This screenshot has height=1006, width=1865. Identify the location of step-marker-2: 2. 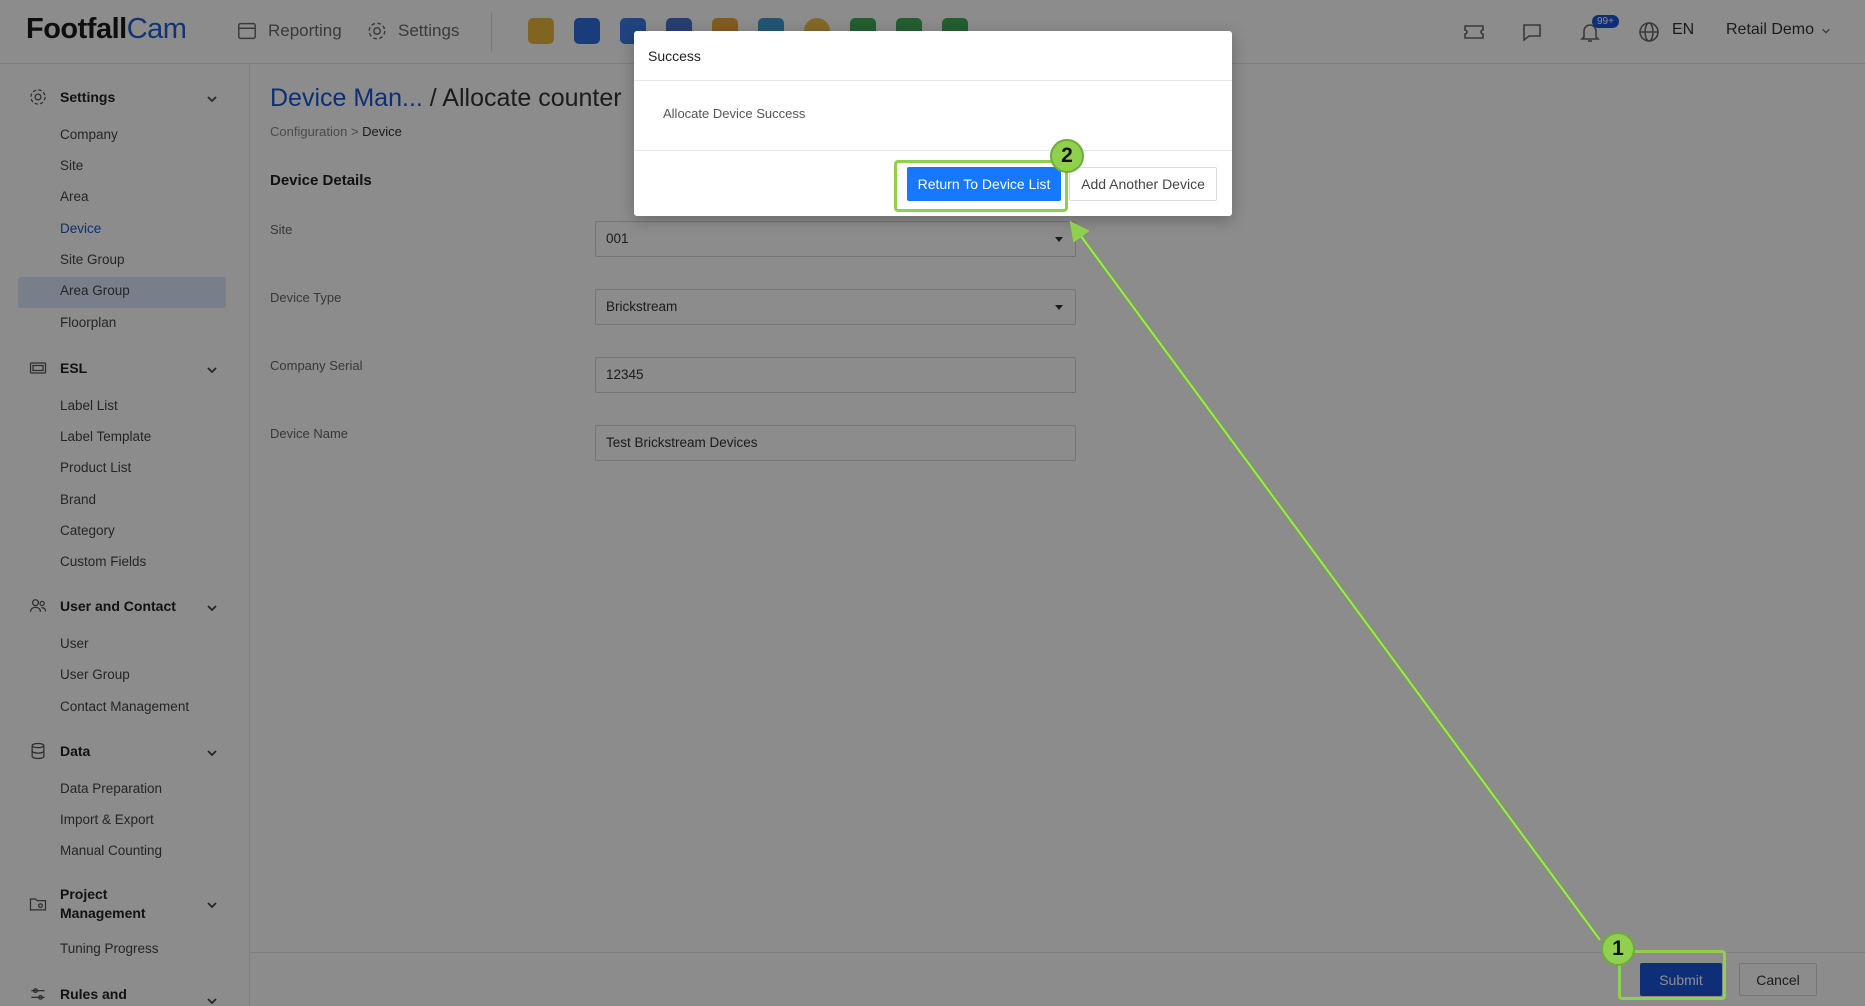
(1067, 156).